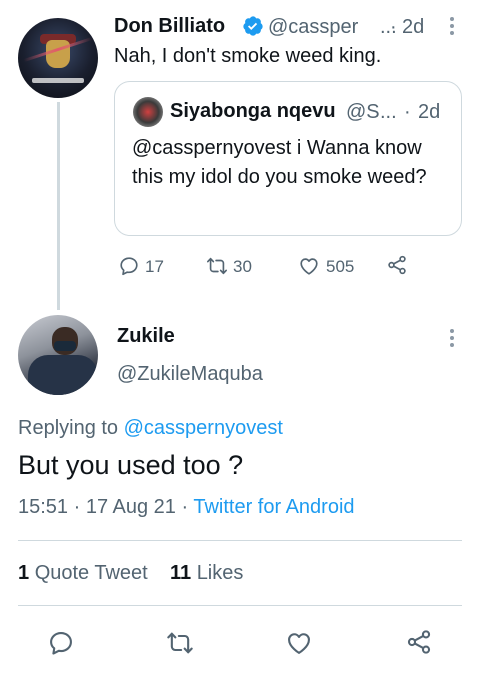 The height and width of the screenshot is (679, 480). I want to click on quote-tweet-stat: 1 Quote Tweet, so click(83, 573).